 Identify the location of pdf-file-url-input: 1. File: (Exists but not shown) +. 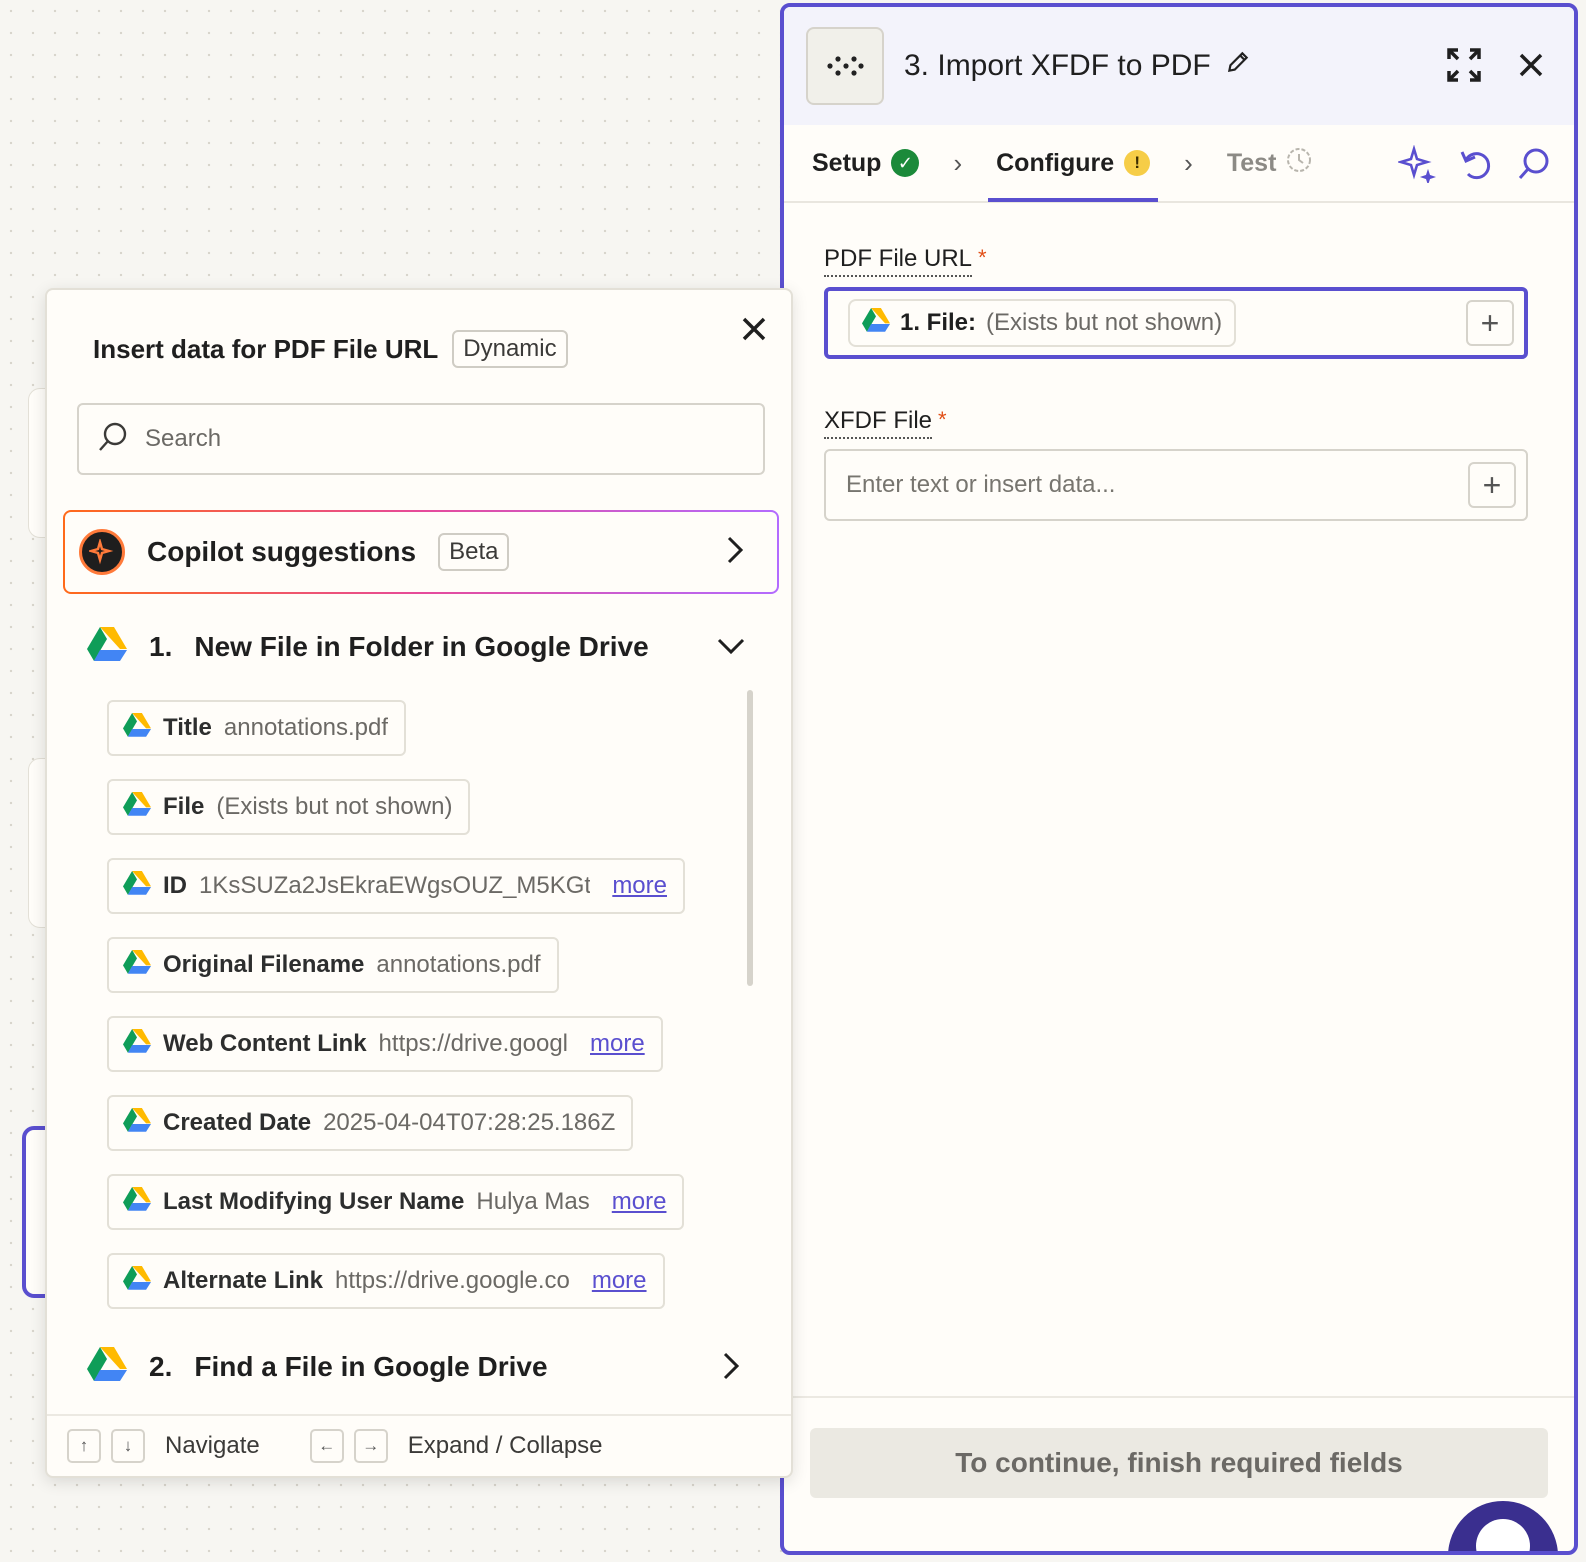
(1176, 323).